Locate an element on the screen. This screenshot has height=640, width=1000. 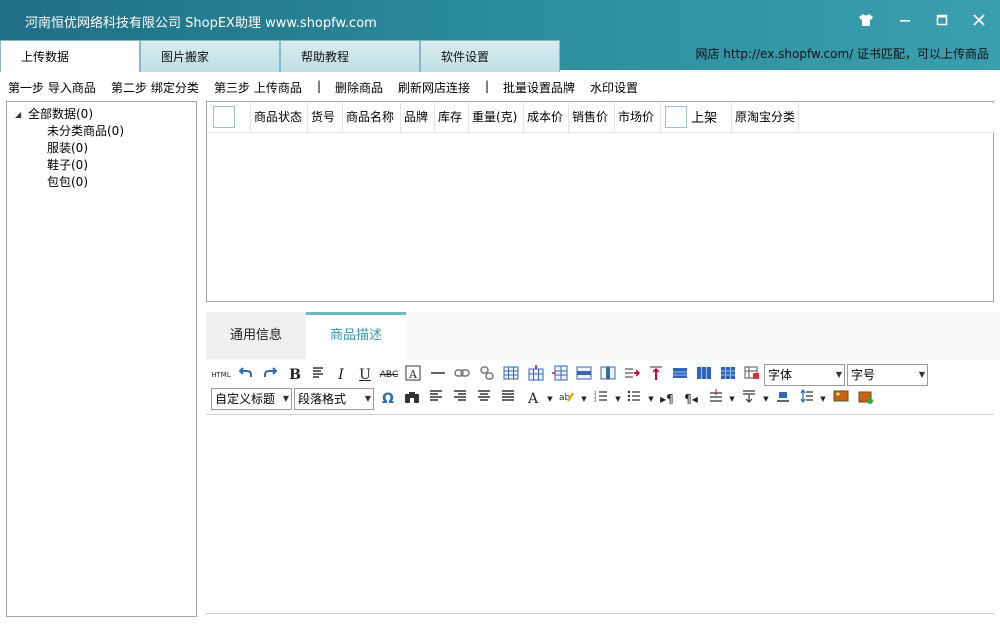
table-properties-icon is located at coordinates (680, 375).